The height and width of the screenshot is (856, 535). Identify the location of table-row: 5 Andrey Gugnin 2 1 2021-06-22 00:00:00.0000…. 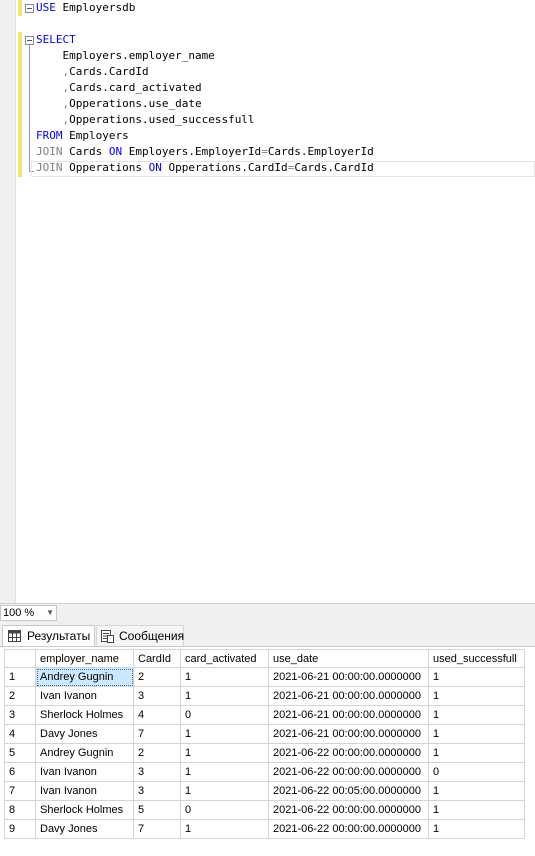
(264, 753).